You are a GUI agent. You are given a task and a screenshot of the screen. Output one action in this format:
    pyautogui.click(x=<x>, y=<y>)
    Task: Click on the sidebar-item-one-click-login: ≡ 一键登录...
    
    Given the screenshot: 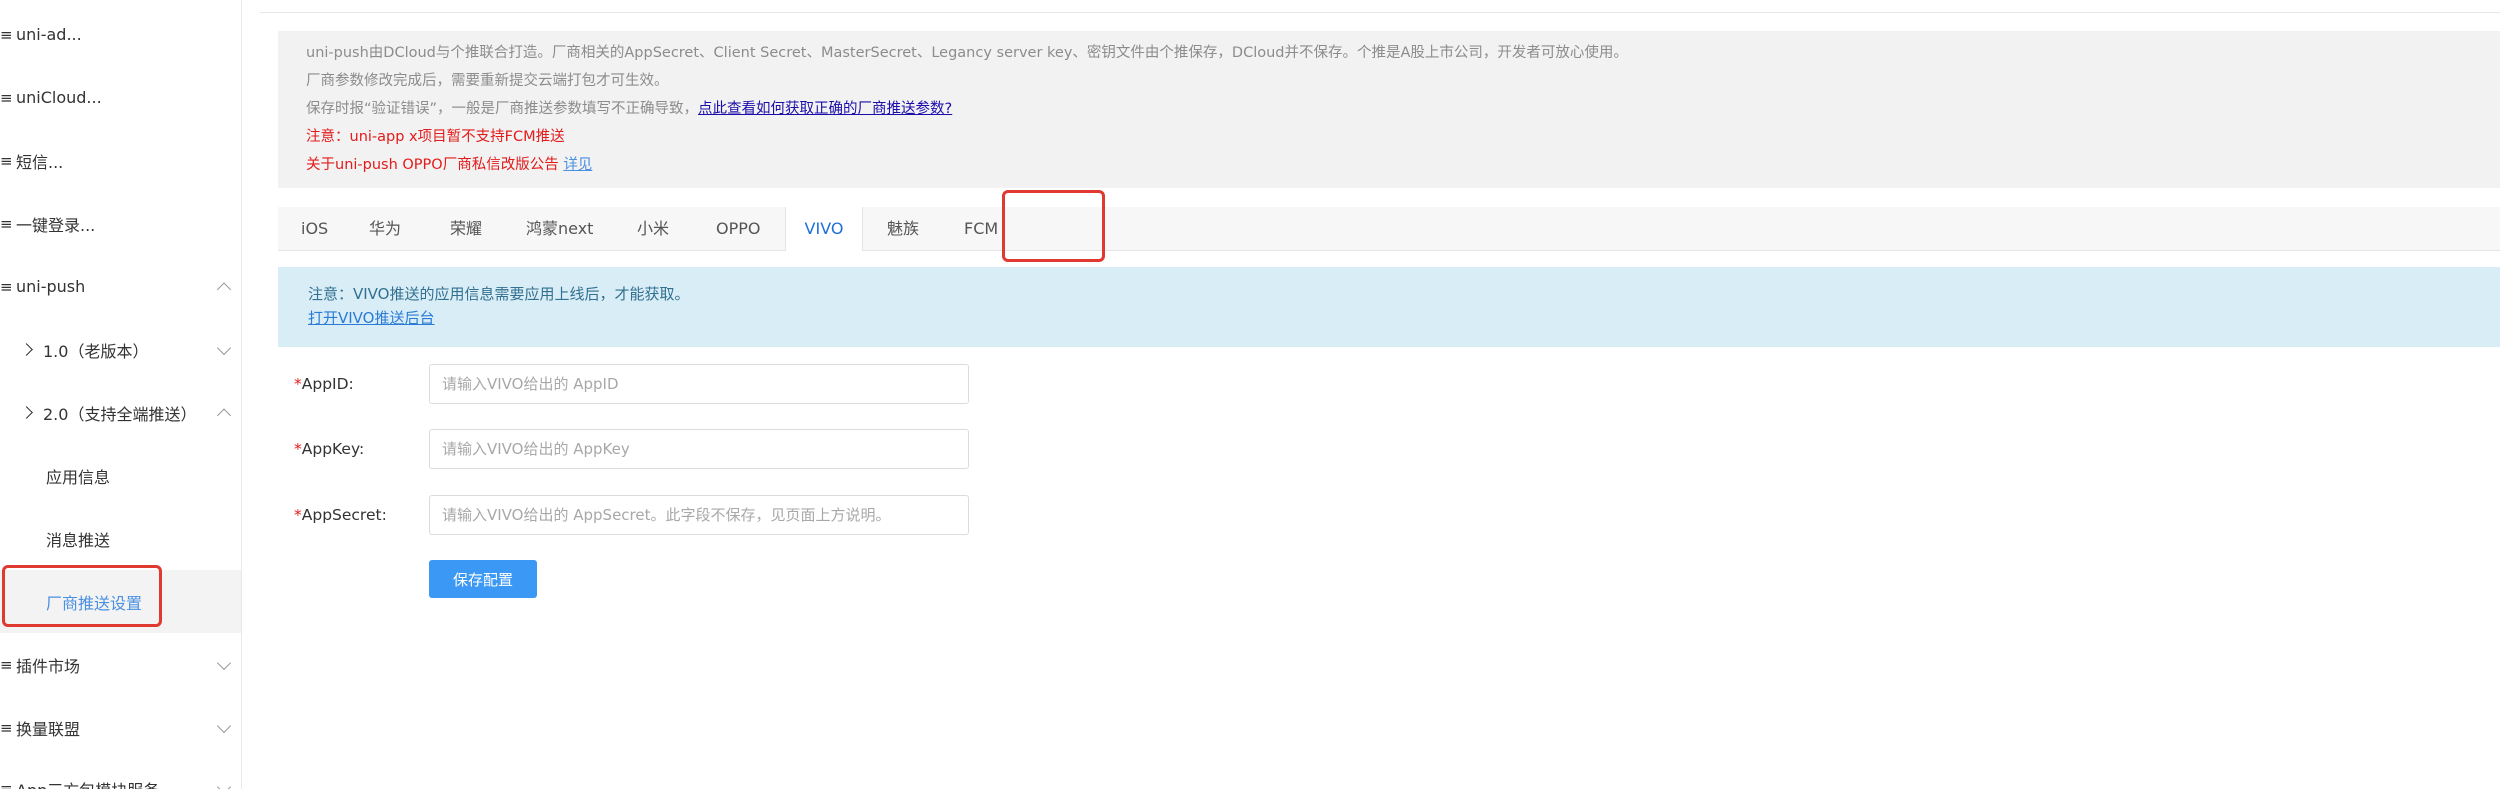 What is the action you would take?
    pyautogui.click(x=120, y=223)
    